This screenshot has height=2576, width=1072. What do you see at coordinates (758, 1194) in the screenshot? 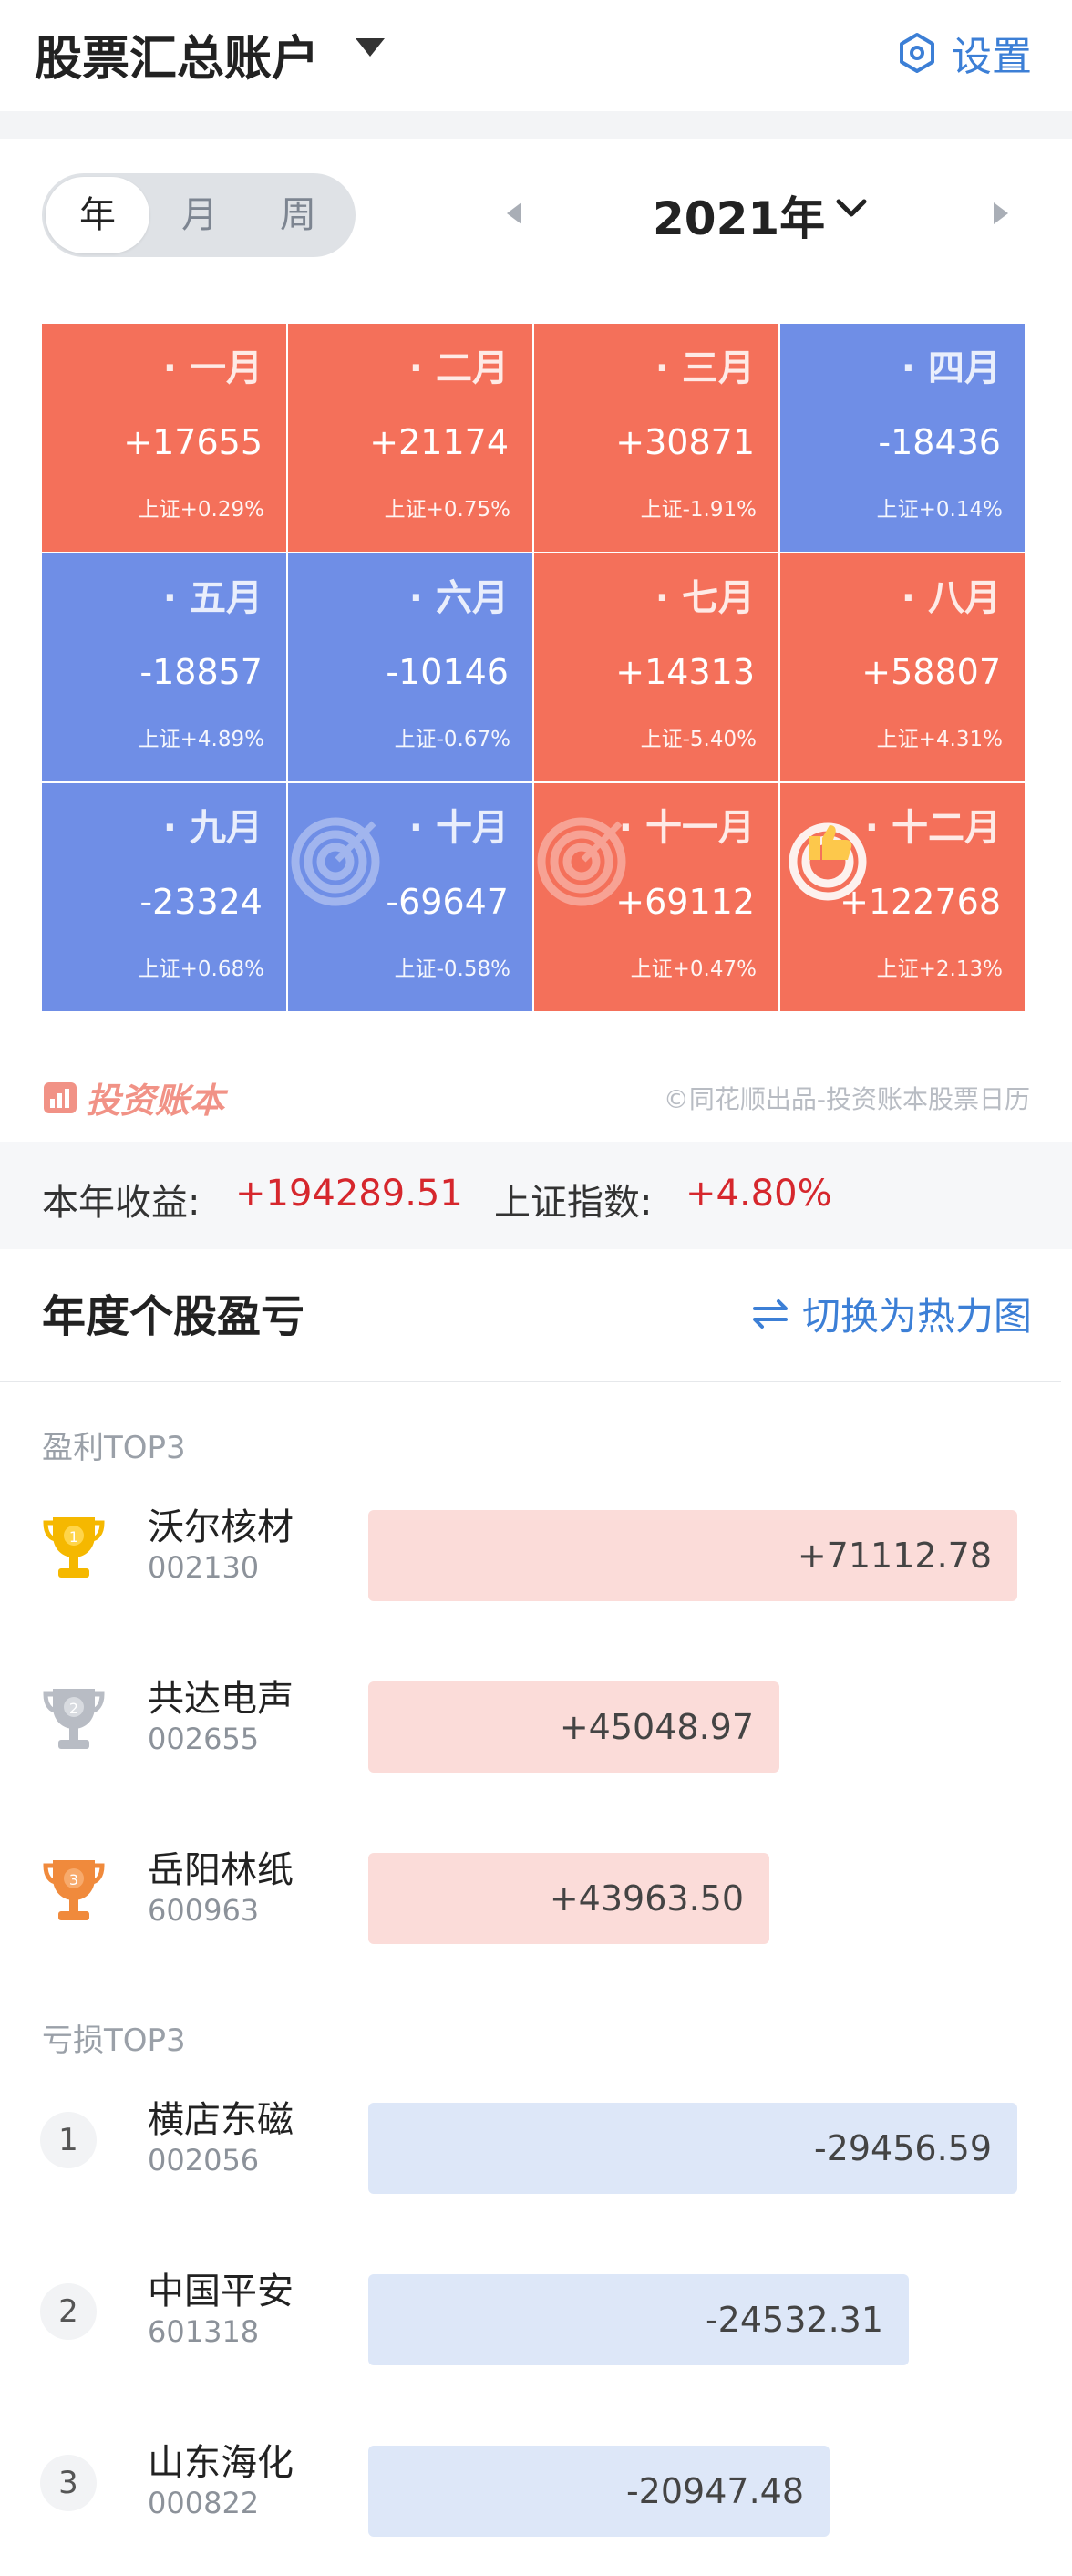
I see `index-value: +4.80%` at bounding box center [758, 1194].